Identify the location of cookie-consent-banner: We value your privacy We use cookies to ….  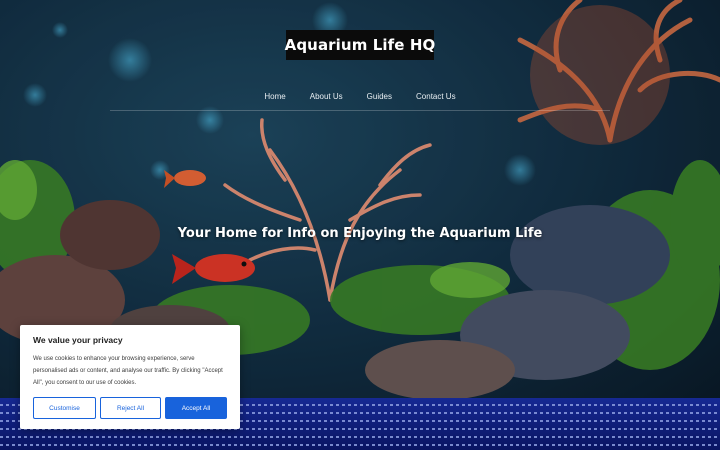
(130, 377).